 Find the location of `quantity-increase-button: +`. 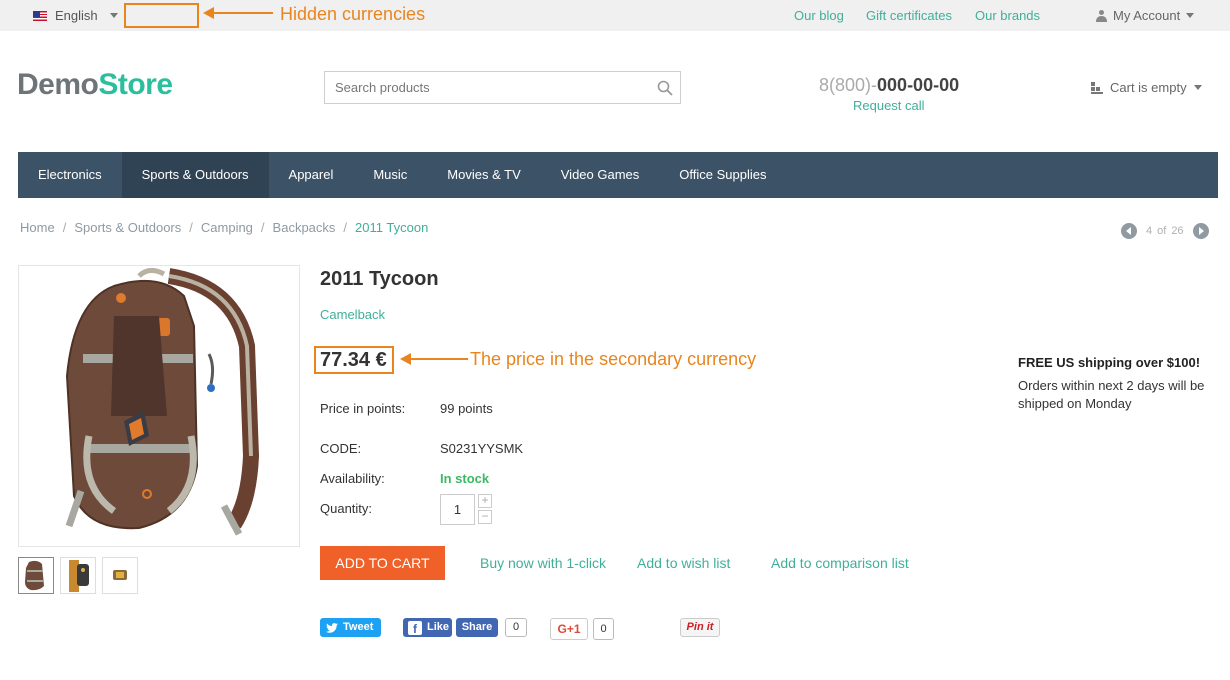

quantity-increase-button: + is located at coordinates (485, 501).